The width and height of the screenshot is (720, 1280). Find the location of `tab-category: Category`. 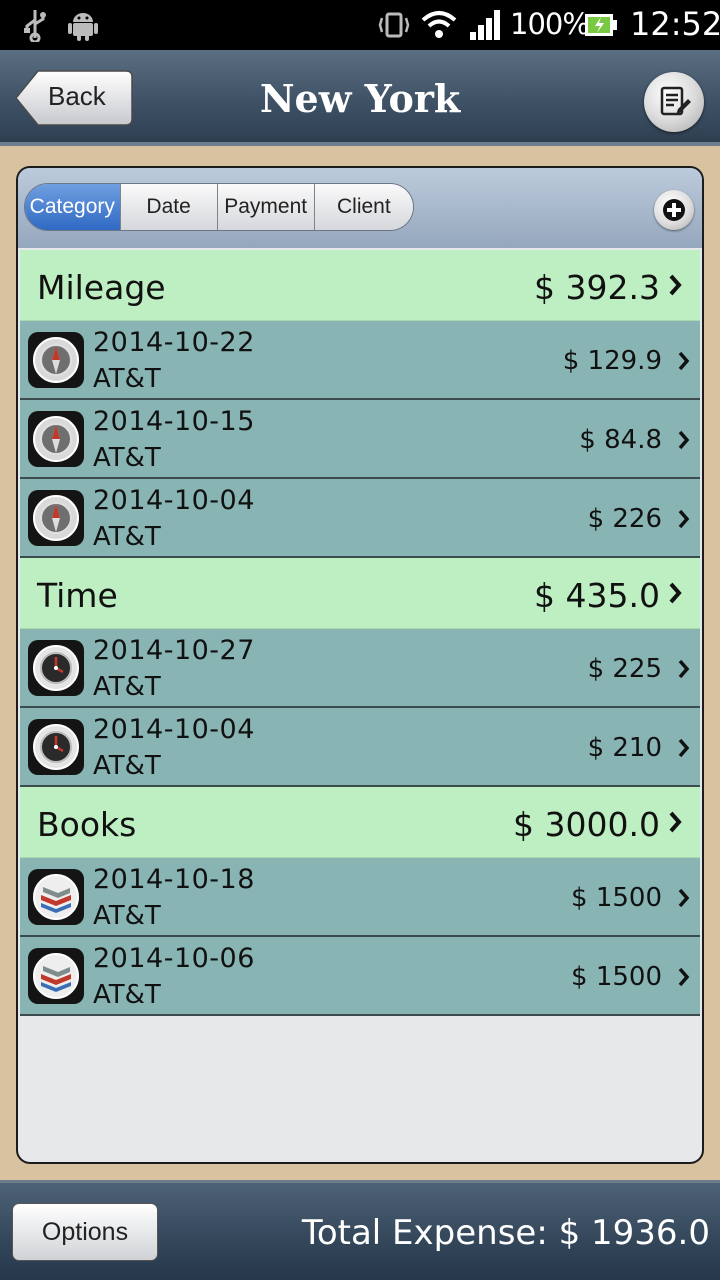

tab-category: Category is located at coordinates (73, 207).